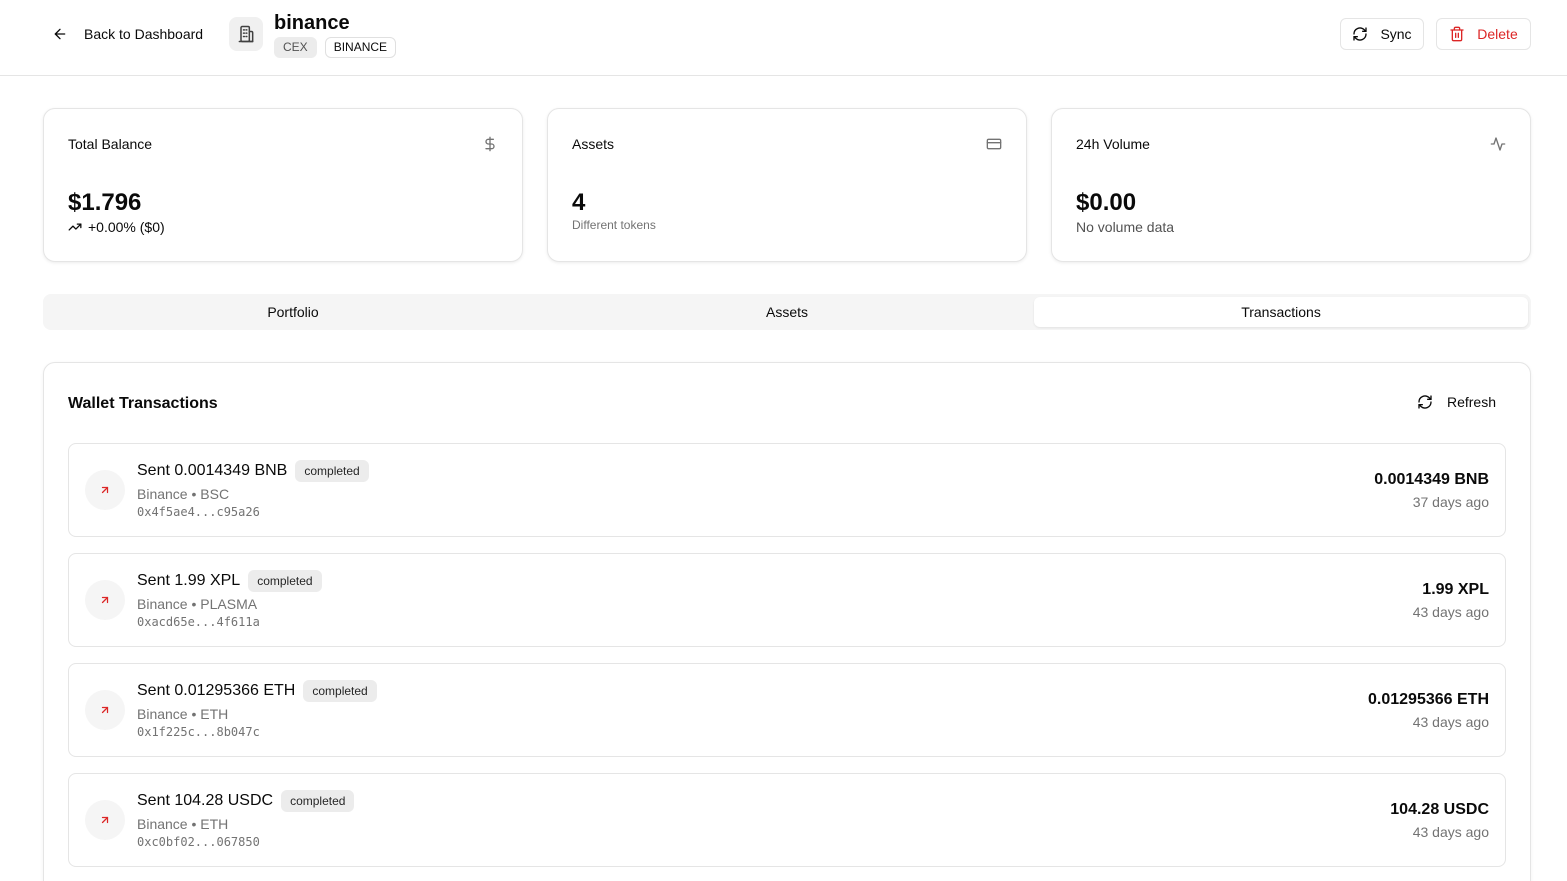  Describe the element at coordinates (198, 842) in the screenshot. I see `tx-hash: 0xc0bf02...067850` at that location.